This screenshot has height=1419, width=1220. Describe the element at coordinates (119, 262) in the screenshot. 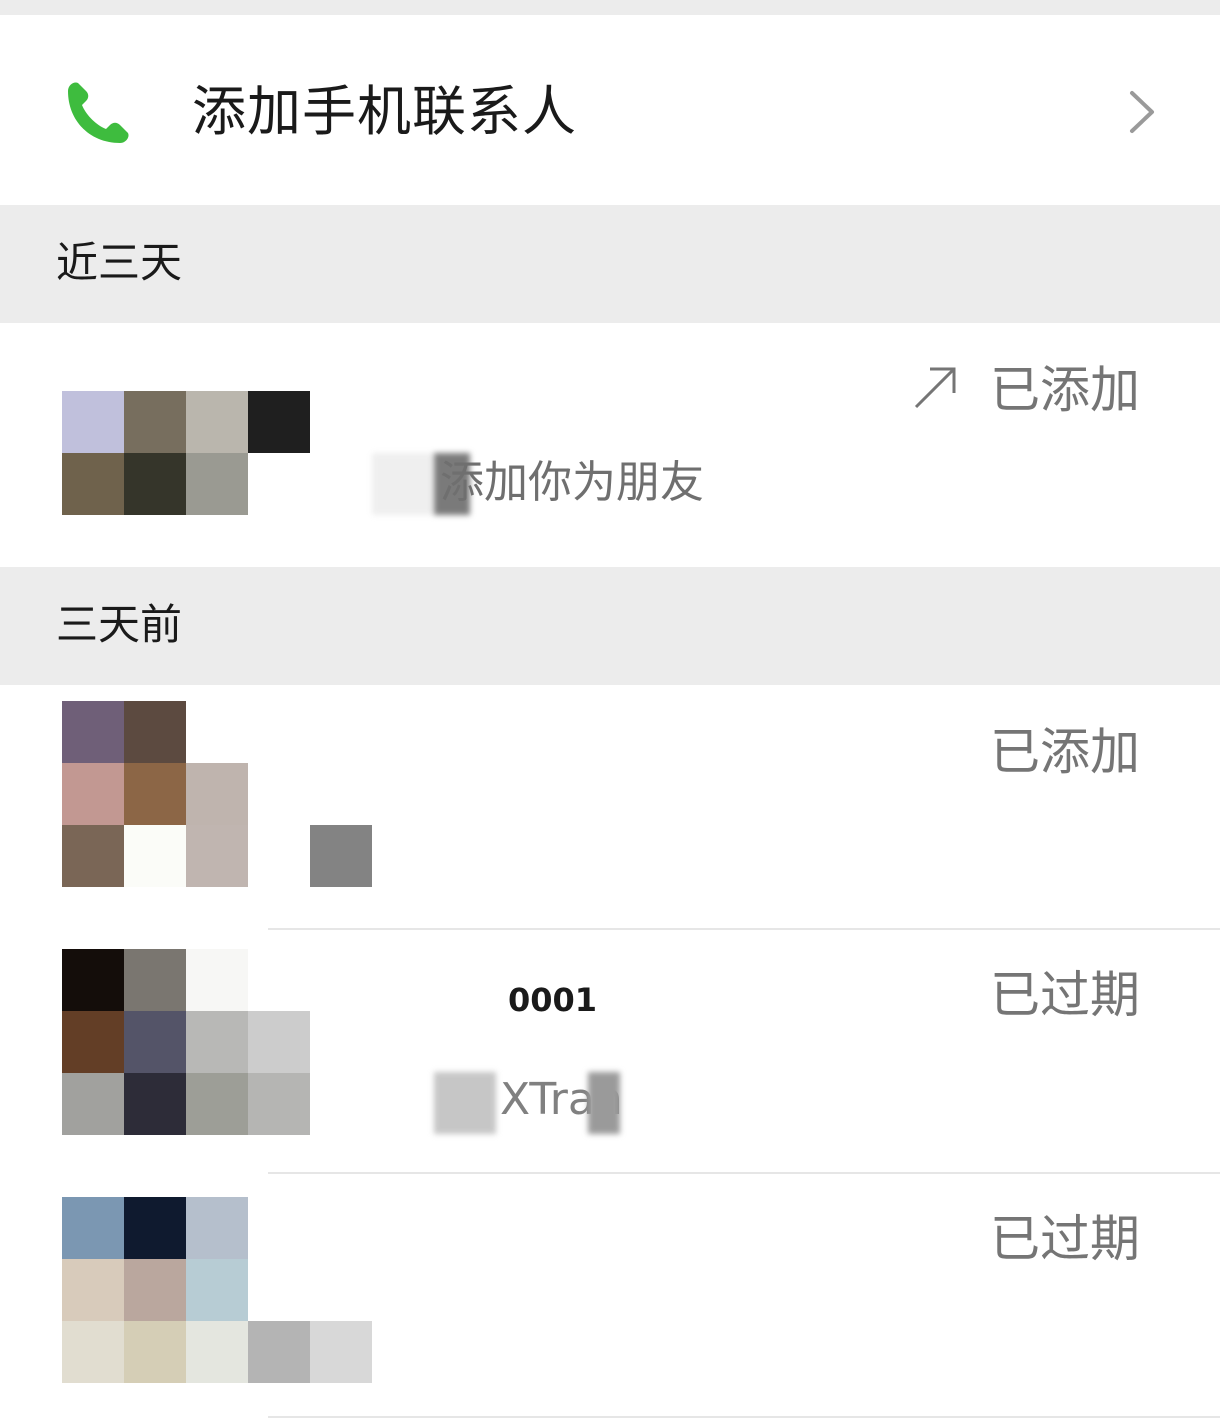

I see `section-header-label: 近三天` at that location.